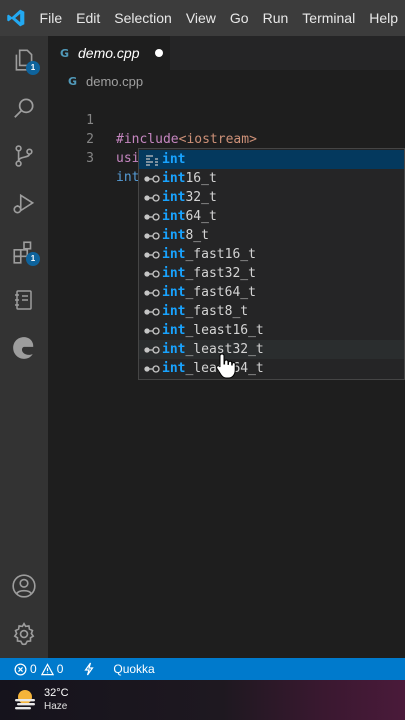  What do you see at coordinates (24, 300) in the screenshot?
I see `remote-button` at bounding box center [24, 300].